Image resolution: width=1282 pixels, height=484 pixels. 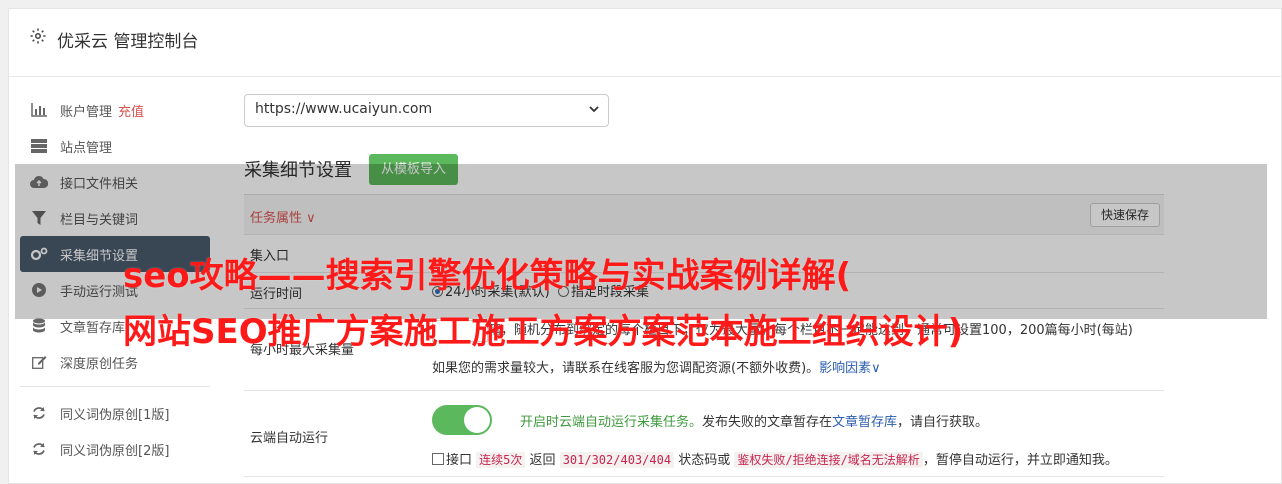 What do you see at coordinates (438, 459) in the screenshot?
I see `pause-checkbox` at bounding box center [438, 459].